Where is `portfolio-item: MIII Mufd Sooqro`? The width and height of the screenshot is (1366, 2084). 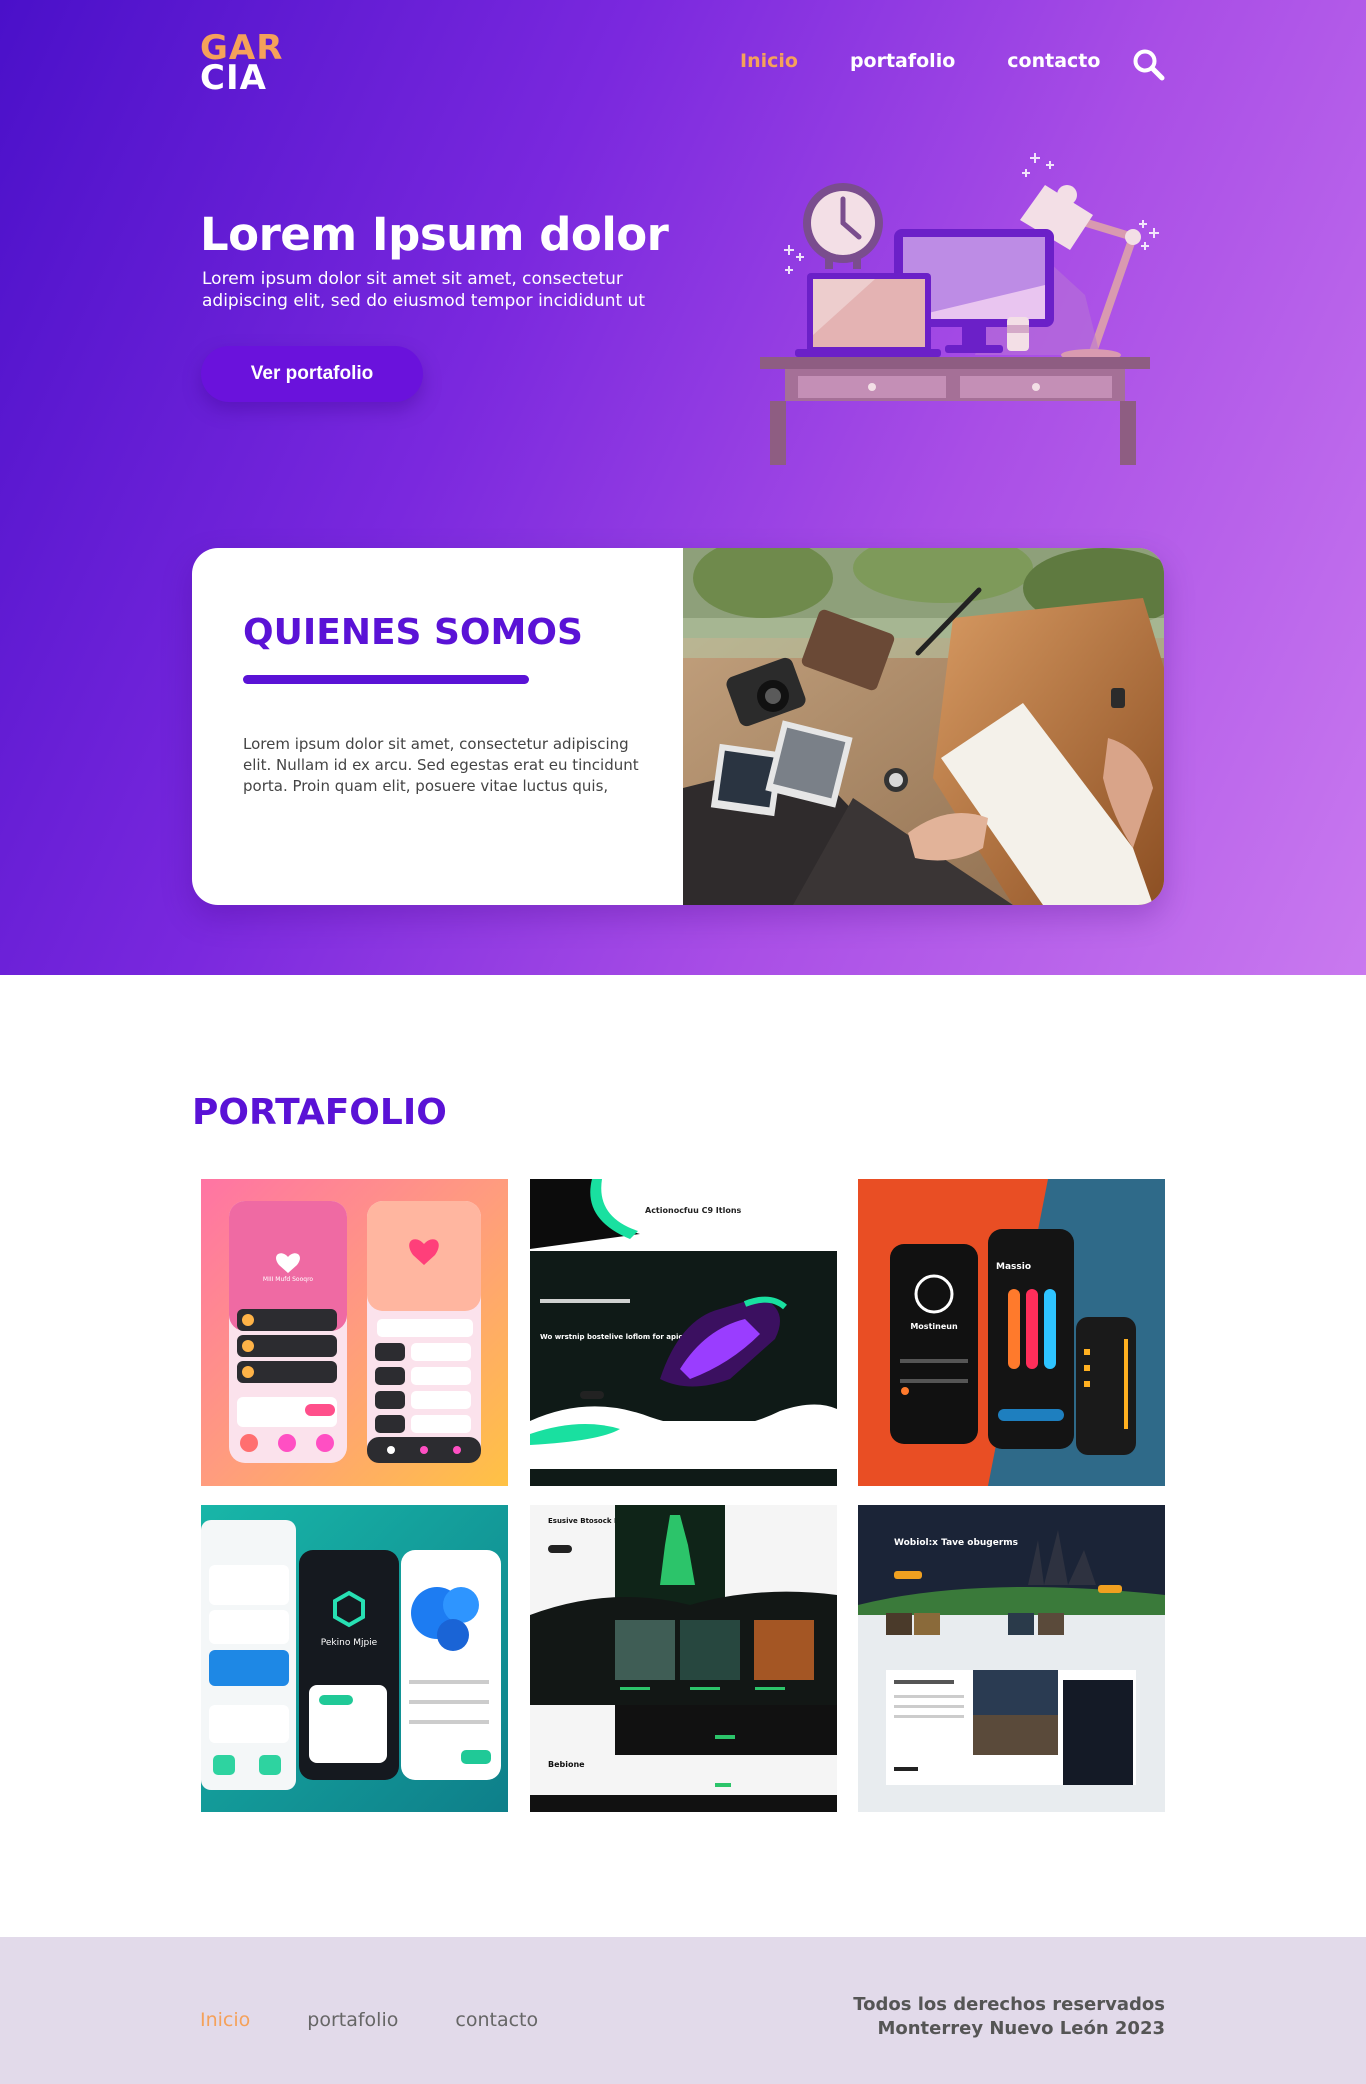 portfolio-item: MIII Mufd Sooqro is located at coordinates (354, 1332).